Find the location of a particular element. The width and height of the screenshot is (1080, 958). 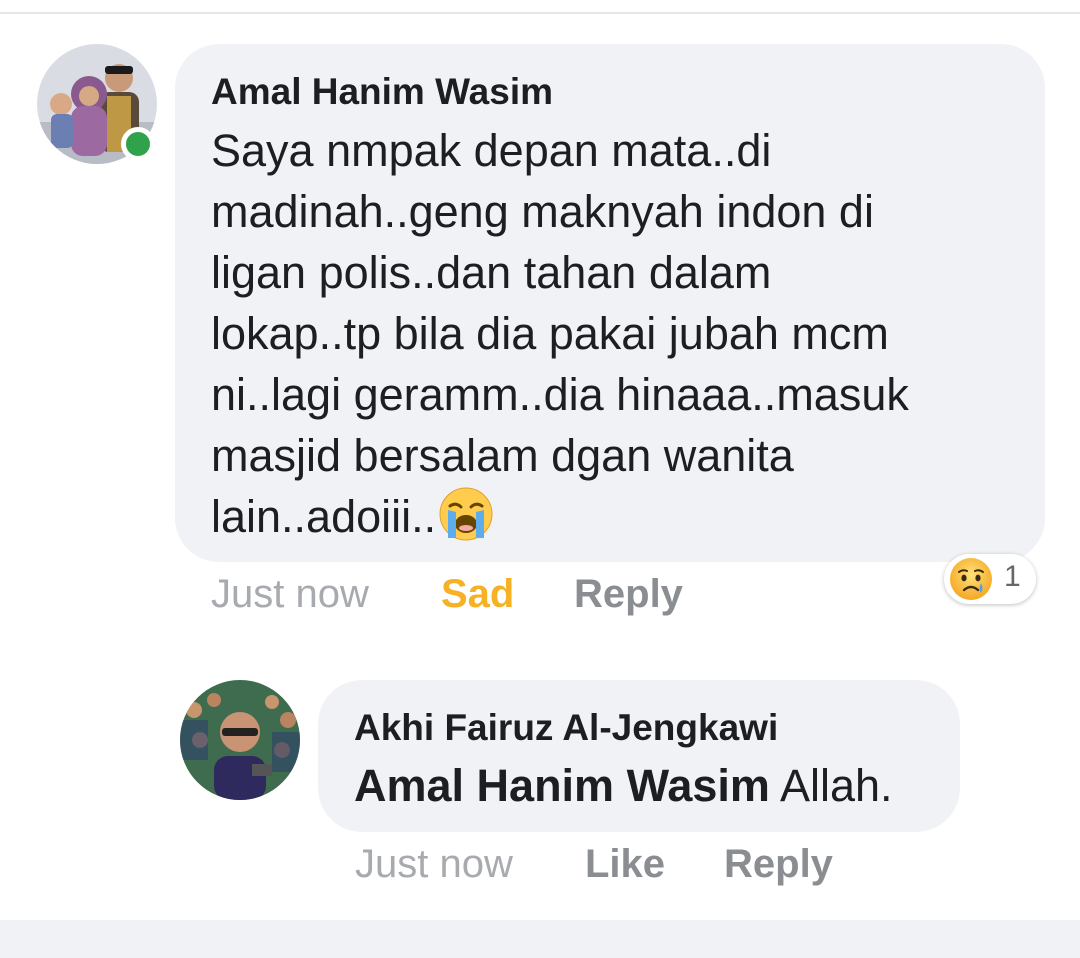

reaction-button: Sad is located at coordinates (477, 594).